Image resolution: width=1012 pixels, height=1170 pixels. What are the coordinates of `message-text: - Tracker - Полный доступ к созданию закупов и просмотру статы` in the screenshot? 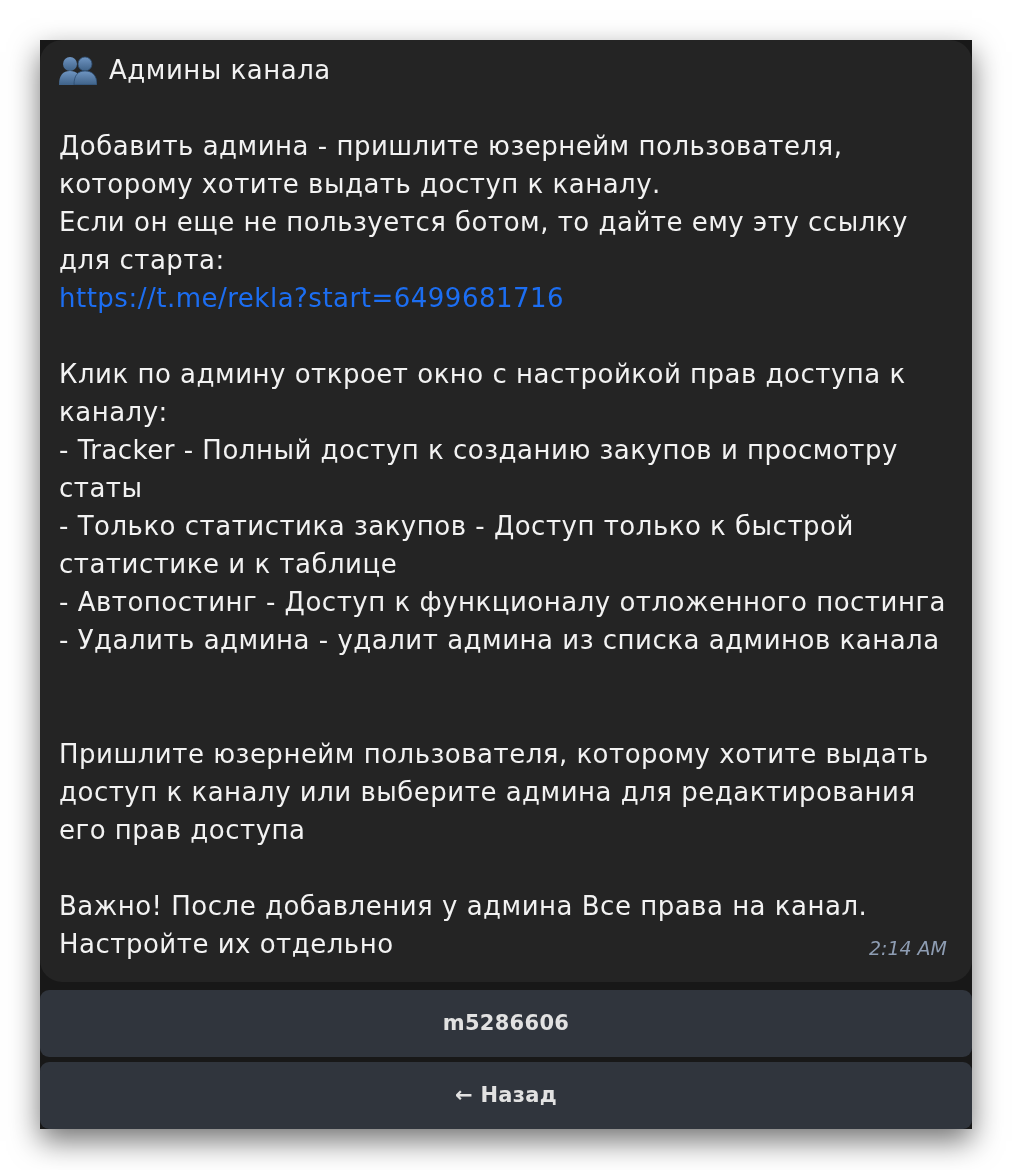 It's located at (479, 469).